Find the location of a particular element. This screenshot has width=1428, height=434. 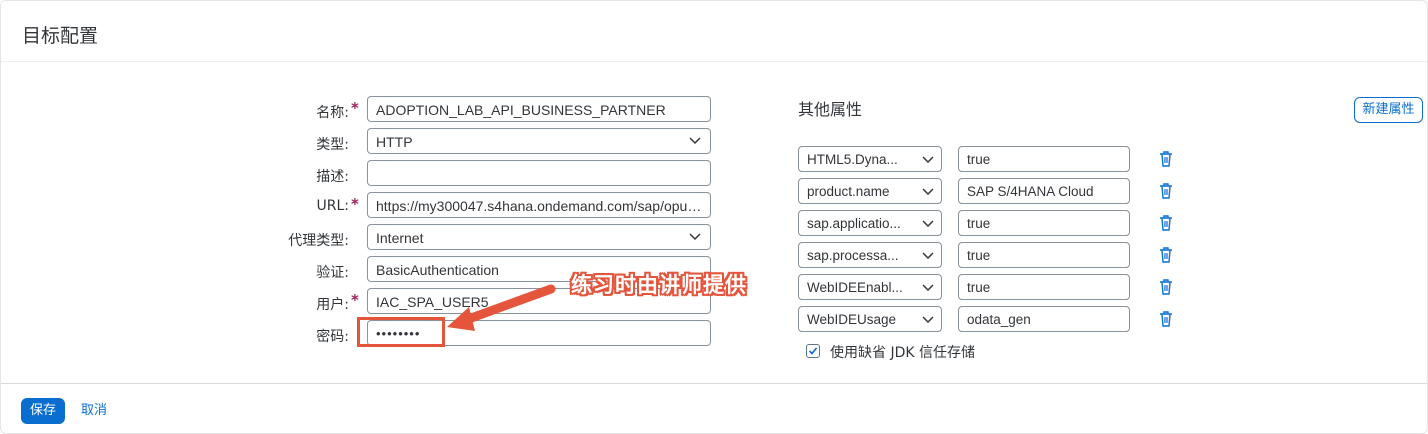

property-row: sap.applicatio... true is located at coordinates (988, 223).